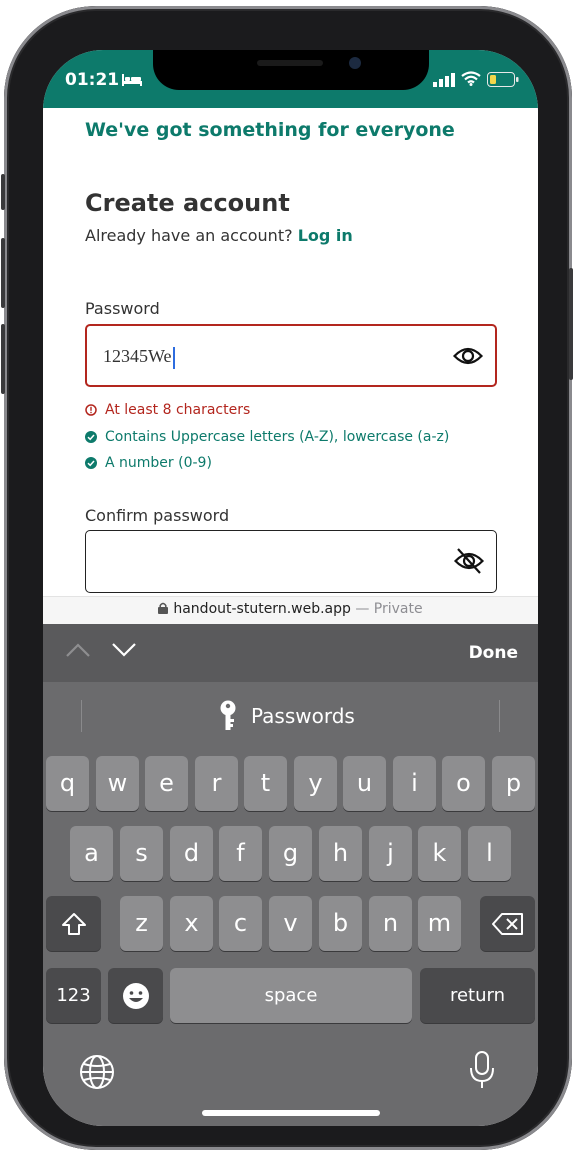 Image resolution: width=576 pixels, height=1156 pixels. What do you see at coordinates (240, 923) in the screenshot?
I see `key-c: c` at bounding box center [240, 923].